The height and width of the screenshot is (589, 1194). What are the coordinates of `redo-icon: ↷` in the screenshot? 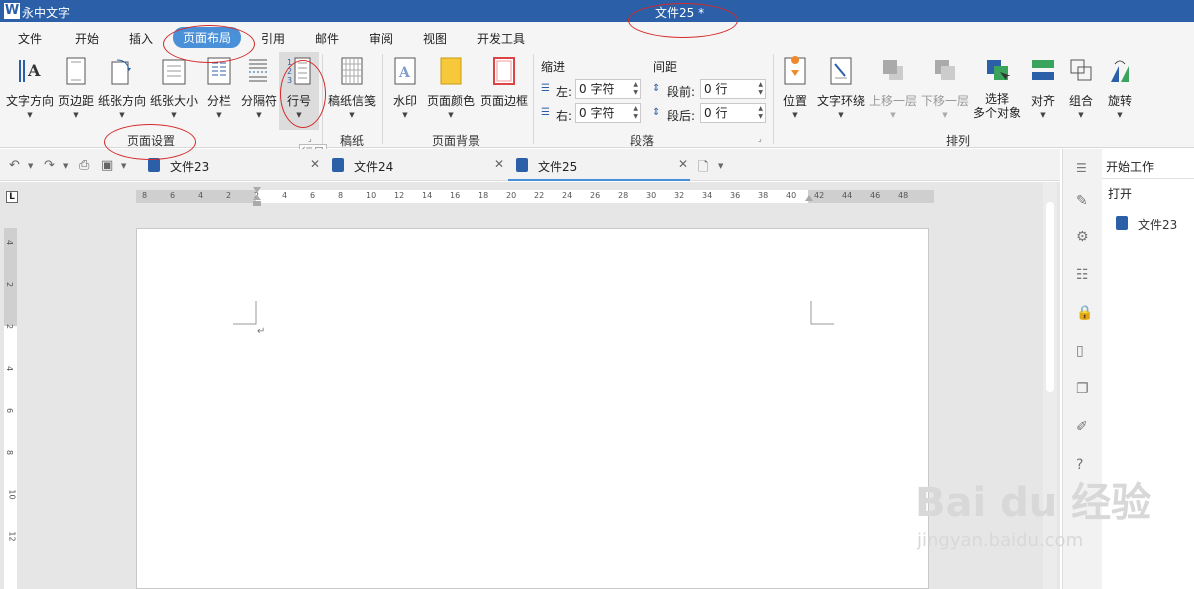 It's located at (49, 165).